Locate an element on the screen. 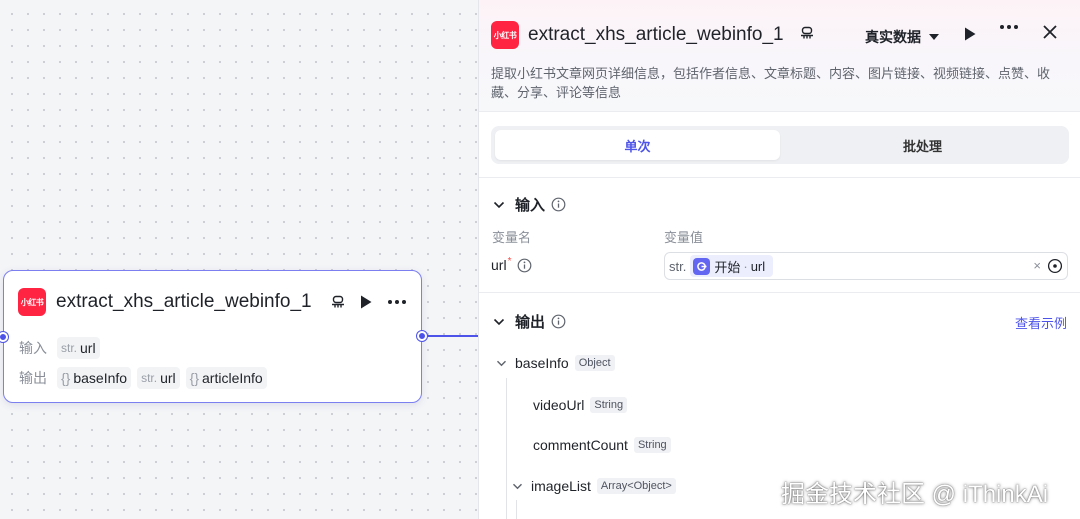  variable-reference-chip: 开始 · url is located at coordinates (732, 266).